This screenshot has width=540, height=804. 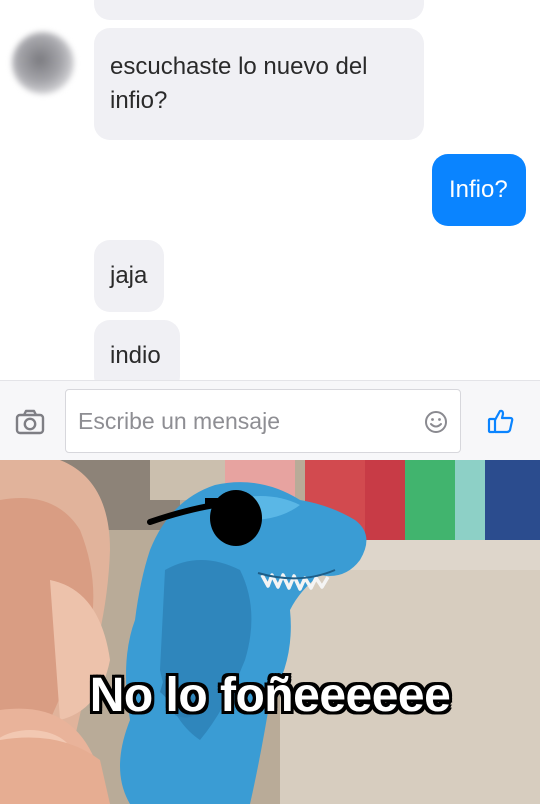 I want to click on meme-caption: No lo foñeeeeee, so click(x=270, y=695).